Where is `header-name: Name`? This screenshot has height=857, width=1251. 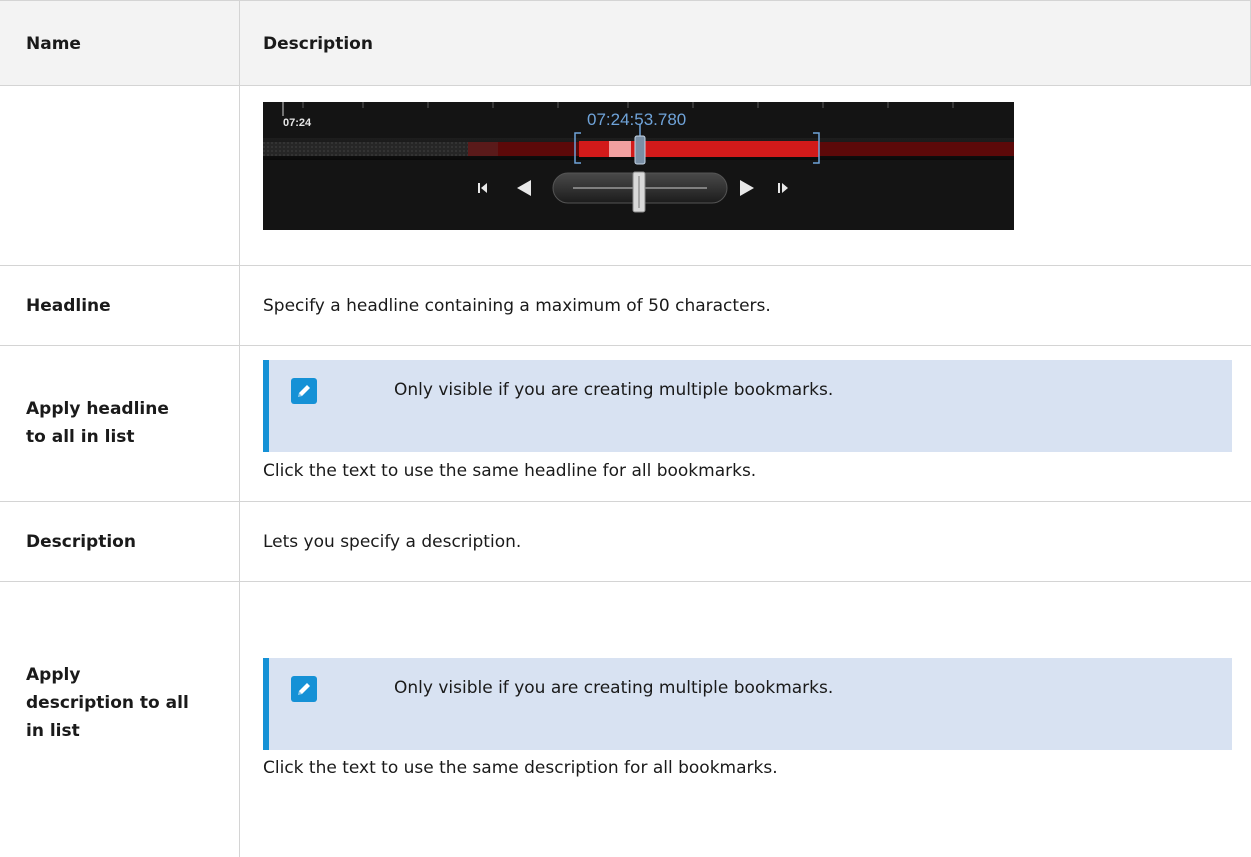
header-name: Name is located at coordinates (53, 44).